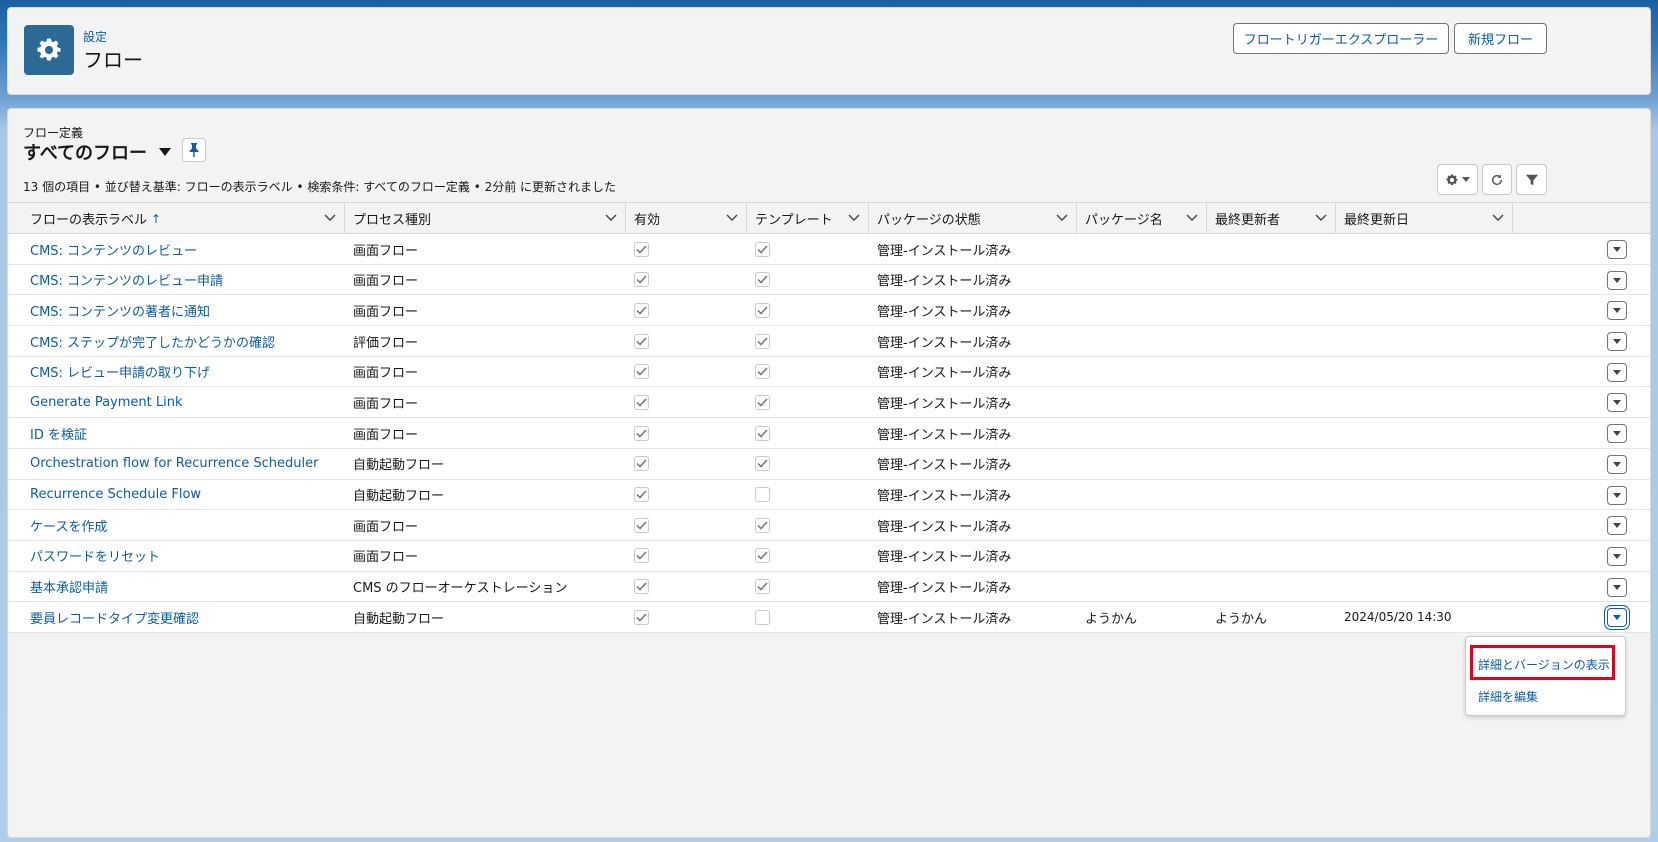 The image size is (1658, 842). I want to click on menu-item-edit-details: 詳細を編集, so click(1508, 696).